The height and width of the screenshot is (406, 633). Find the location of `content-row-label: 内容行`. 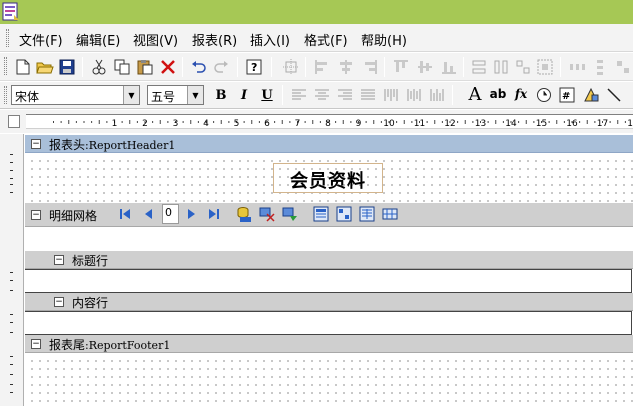

content-row-label: 内容行 is located at coordinates (90, 303).